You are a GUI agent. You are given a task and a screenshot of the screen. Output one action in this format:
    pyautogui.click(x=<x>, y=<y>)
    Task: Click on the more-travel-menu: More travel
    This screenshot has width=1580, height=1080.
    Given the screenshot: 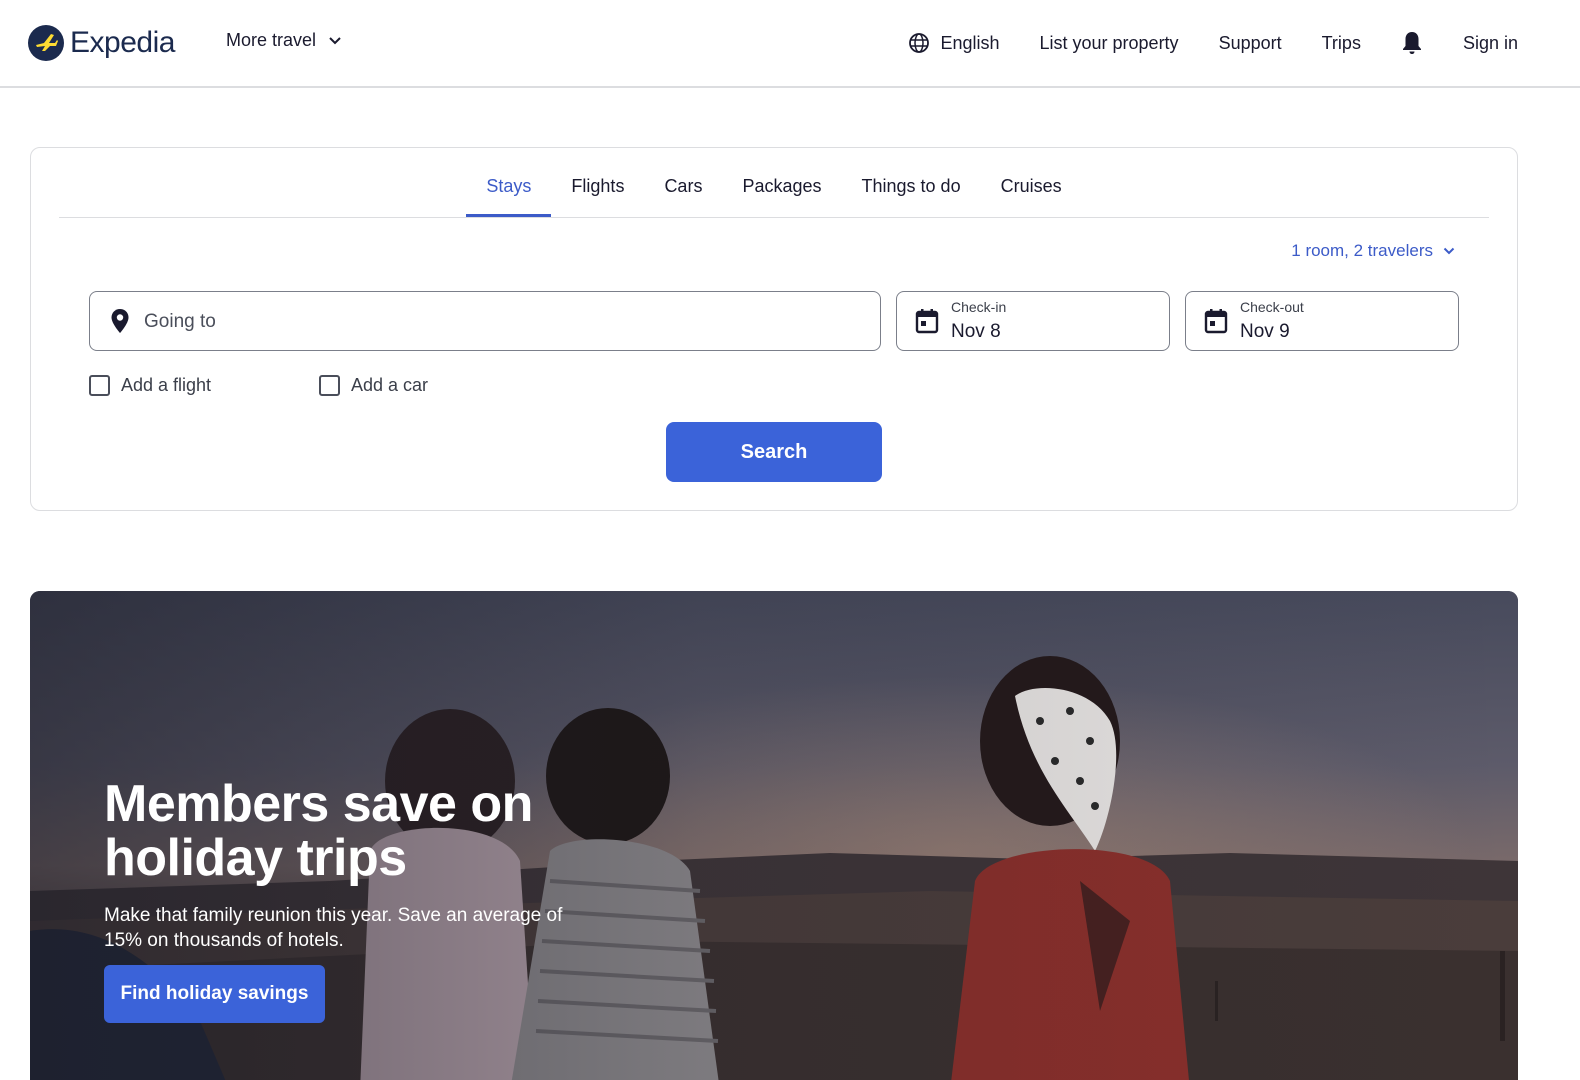 What is the action you would take?
    pyautogui.click(x=284, y=40)
    